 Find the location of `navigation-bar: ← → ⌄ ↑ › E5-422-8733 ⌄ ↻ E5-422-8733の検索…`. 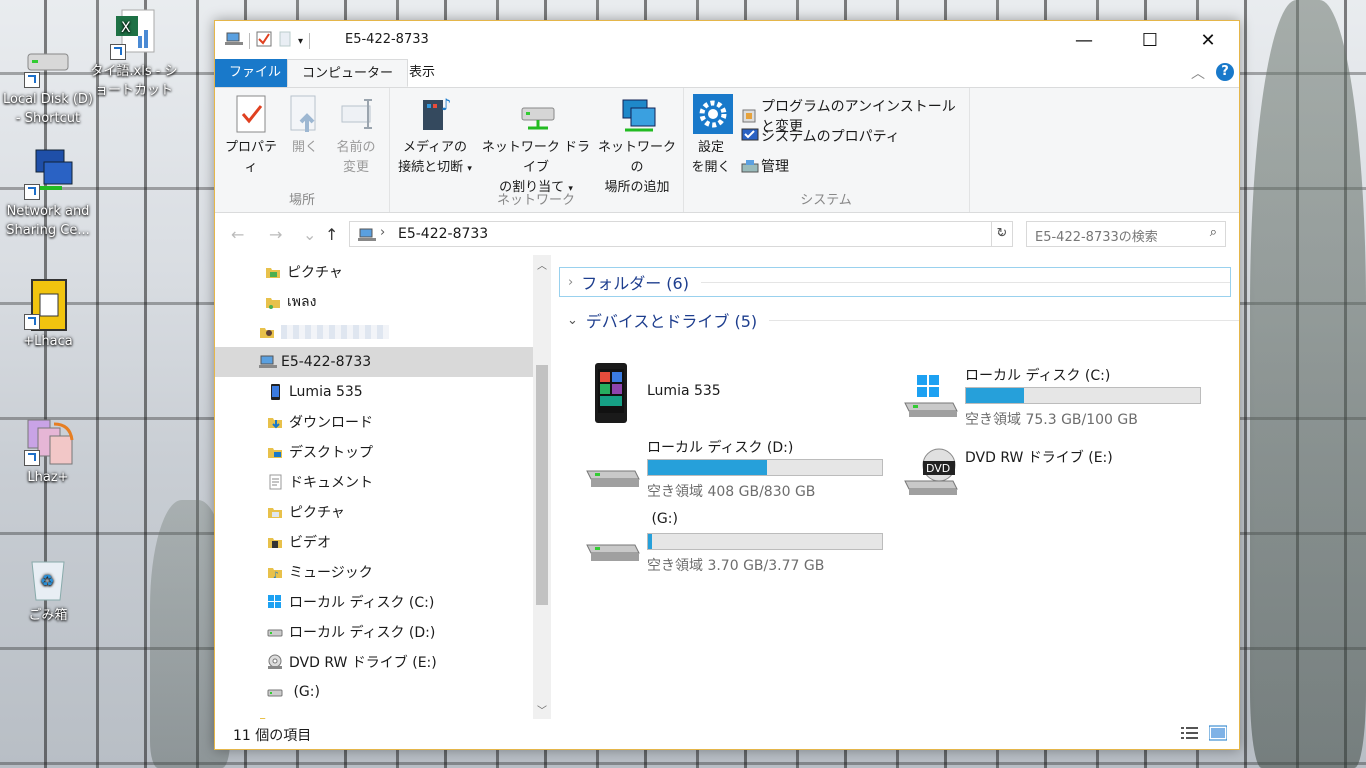

navigation-bar: ← → ⌄ ↑ › E5-422-8733 ⌄ ↻ E5-422-8733の検索… is located at coordinates (727, 234).